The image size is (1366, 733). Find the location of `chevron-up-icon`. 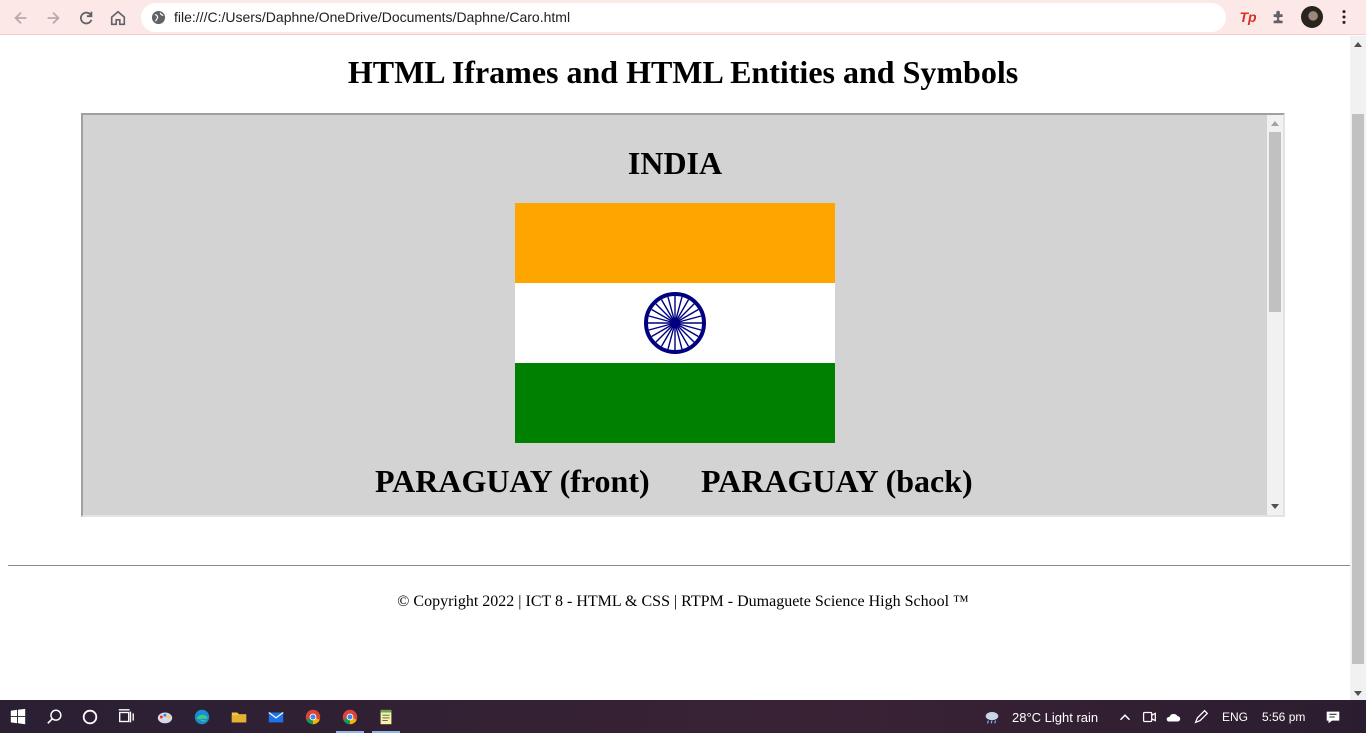

chevron-up-icon is located at coordinates (1125, 717).